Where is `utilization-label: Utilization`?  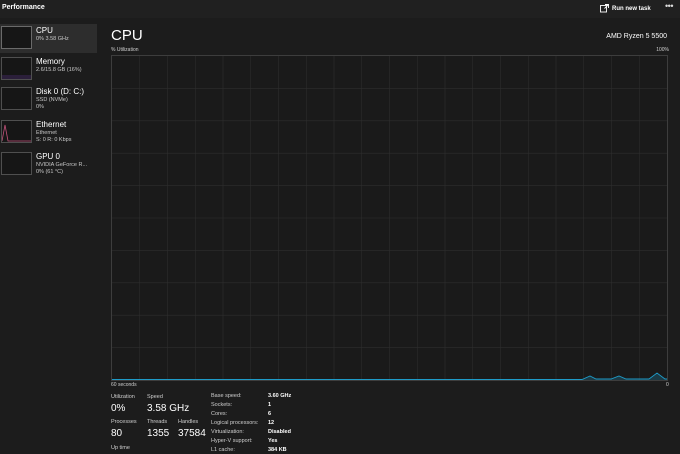
utilization-label: Utilization is located at coordinates (123, 397).